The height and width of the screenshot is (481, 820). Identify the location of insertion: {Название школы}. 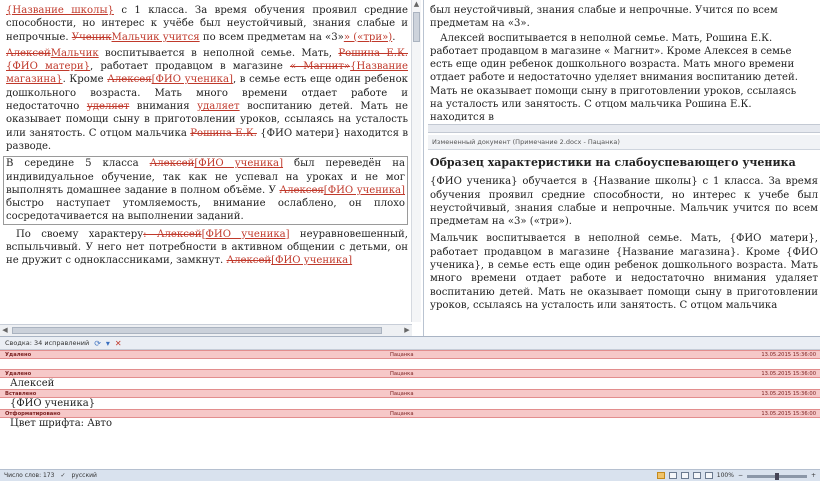
(60, 10).